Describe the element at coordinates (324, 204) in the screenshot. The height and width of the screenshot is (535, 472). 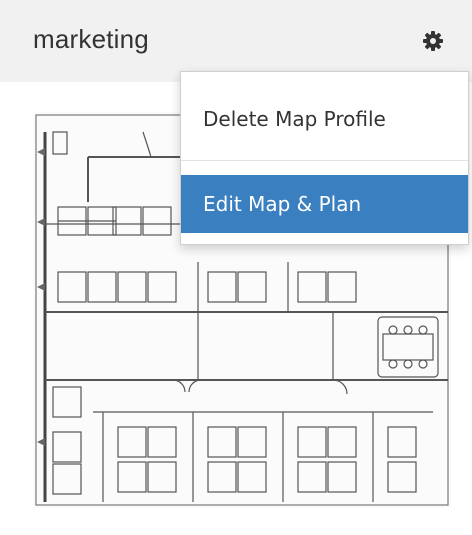
I see `edit-map-plan-item: Edit Map & Plan` at that location.